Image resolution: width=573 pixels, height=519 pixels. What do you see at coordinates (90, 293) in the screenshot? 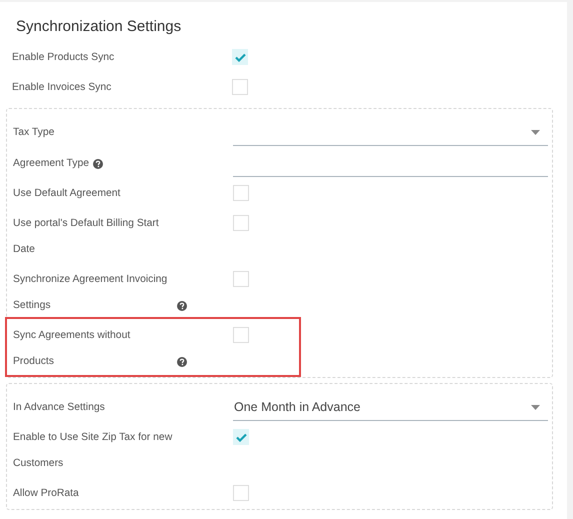
I see `field-label: Synchronize Agreement Invoicing Settings` at bounding box center [90, 293].